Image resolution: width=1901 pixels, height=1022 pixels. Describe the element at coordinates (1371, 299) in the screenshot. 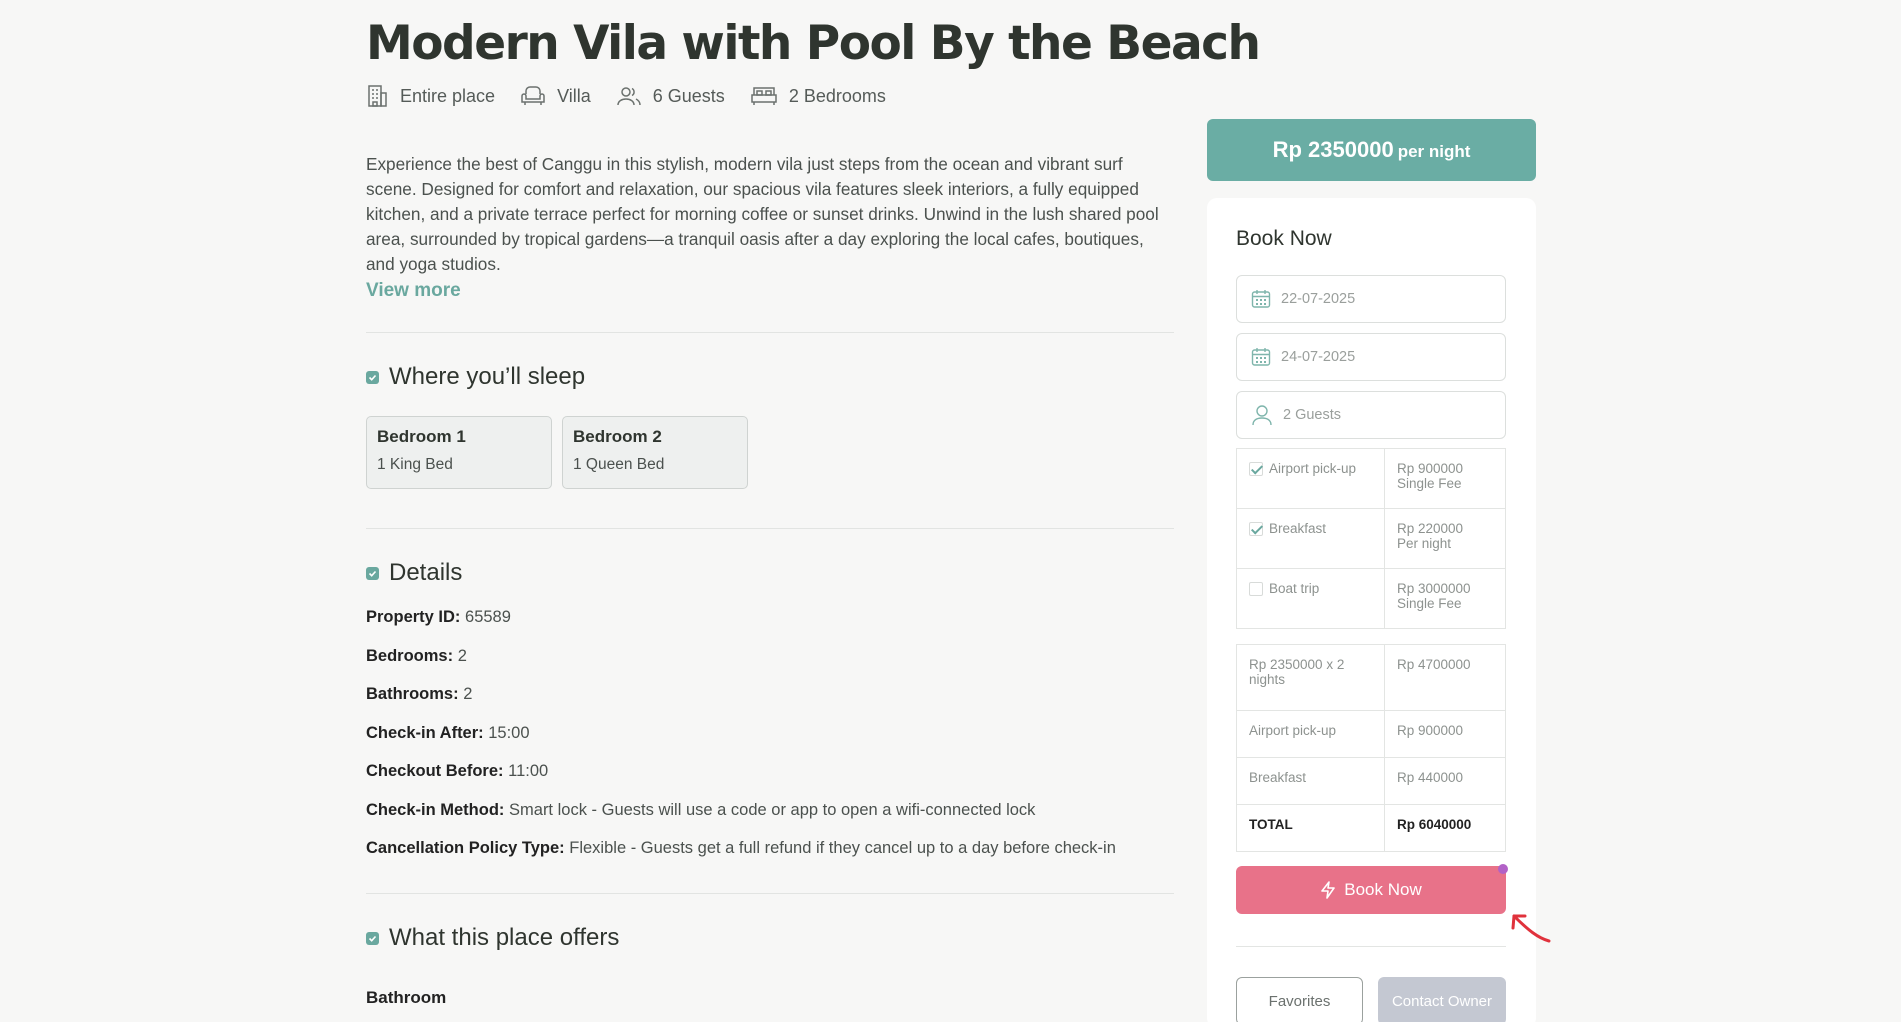

I see `checkin-date-field: 22-07-2025` at that location.